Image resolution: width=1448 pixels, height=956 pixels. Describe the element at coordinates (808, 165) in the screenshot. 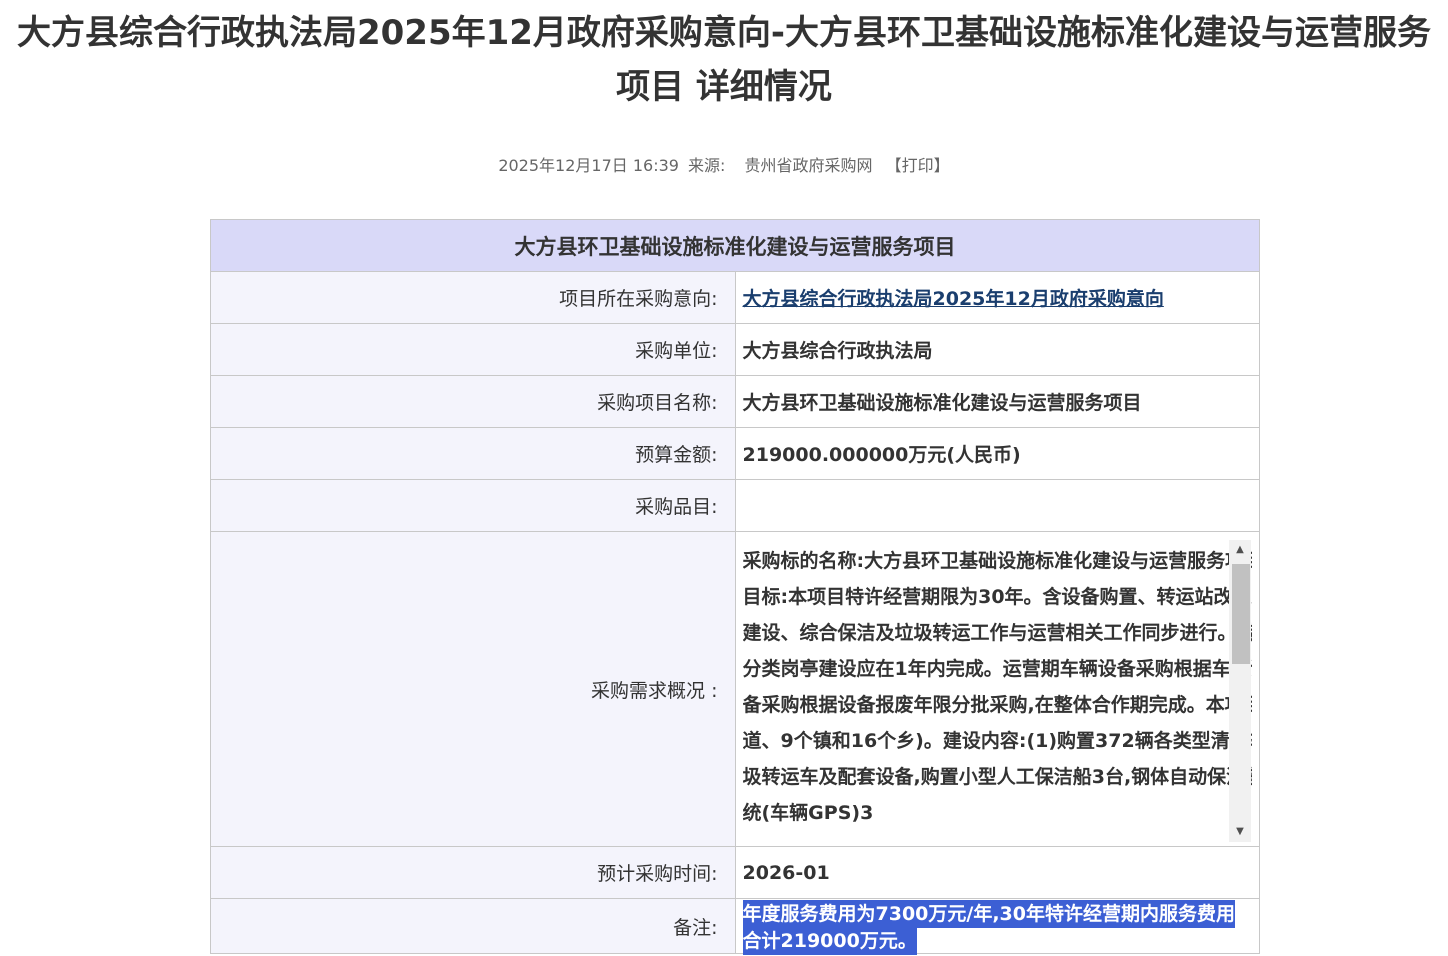

I see `source-value: 贵州省政府采购网` at that location.